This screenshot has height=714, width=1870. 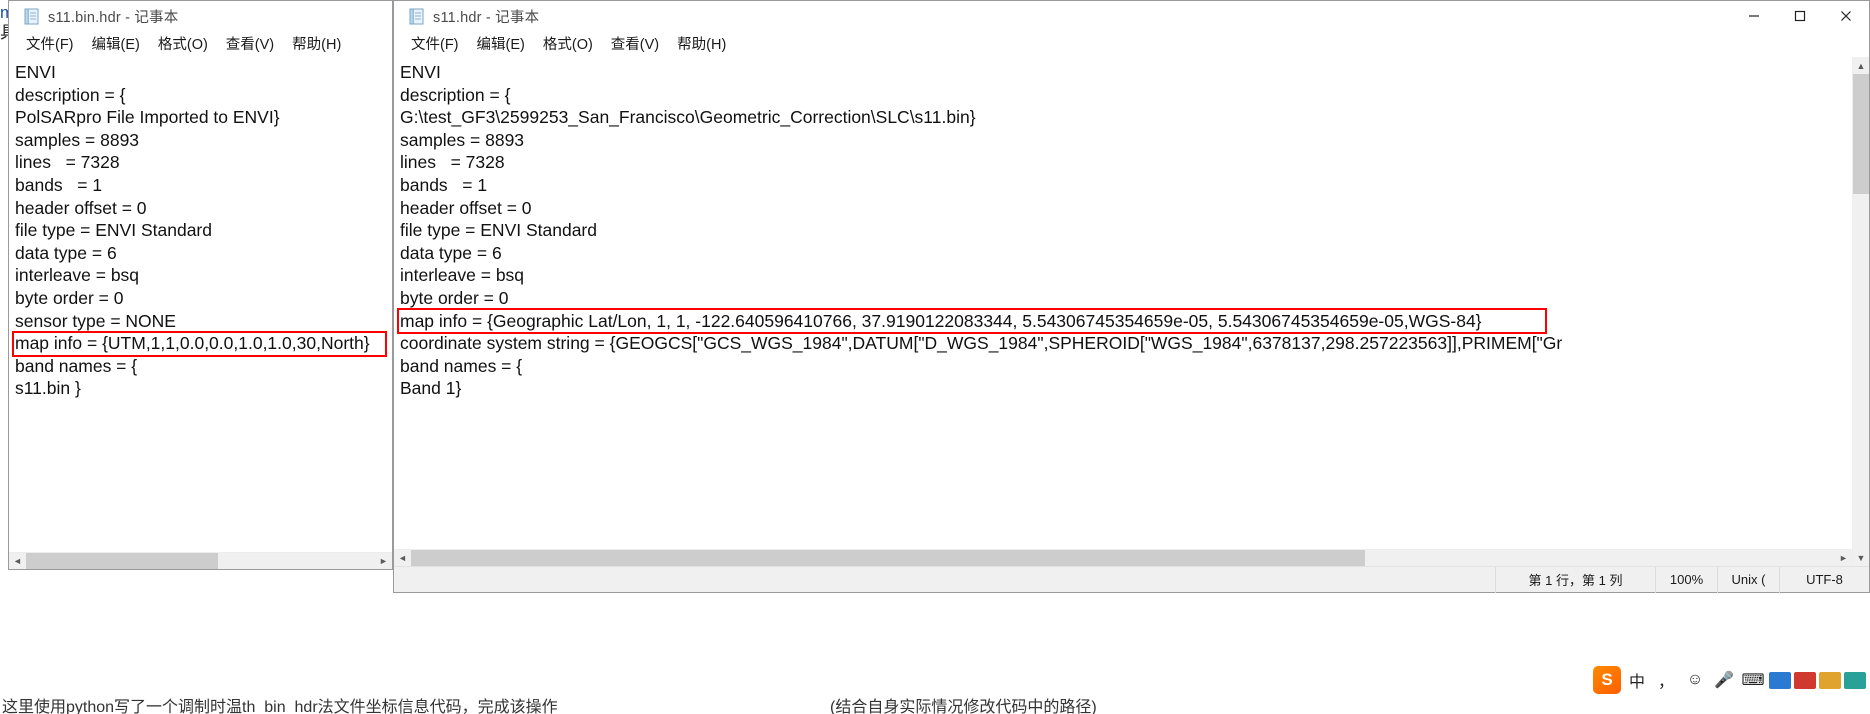 I want to click on emoji-icon: ☺, so click(x=1695, y=680).